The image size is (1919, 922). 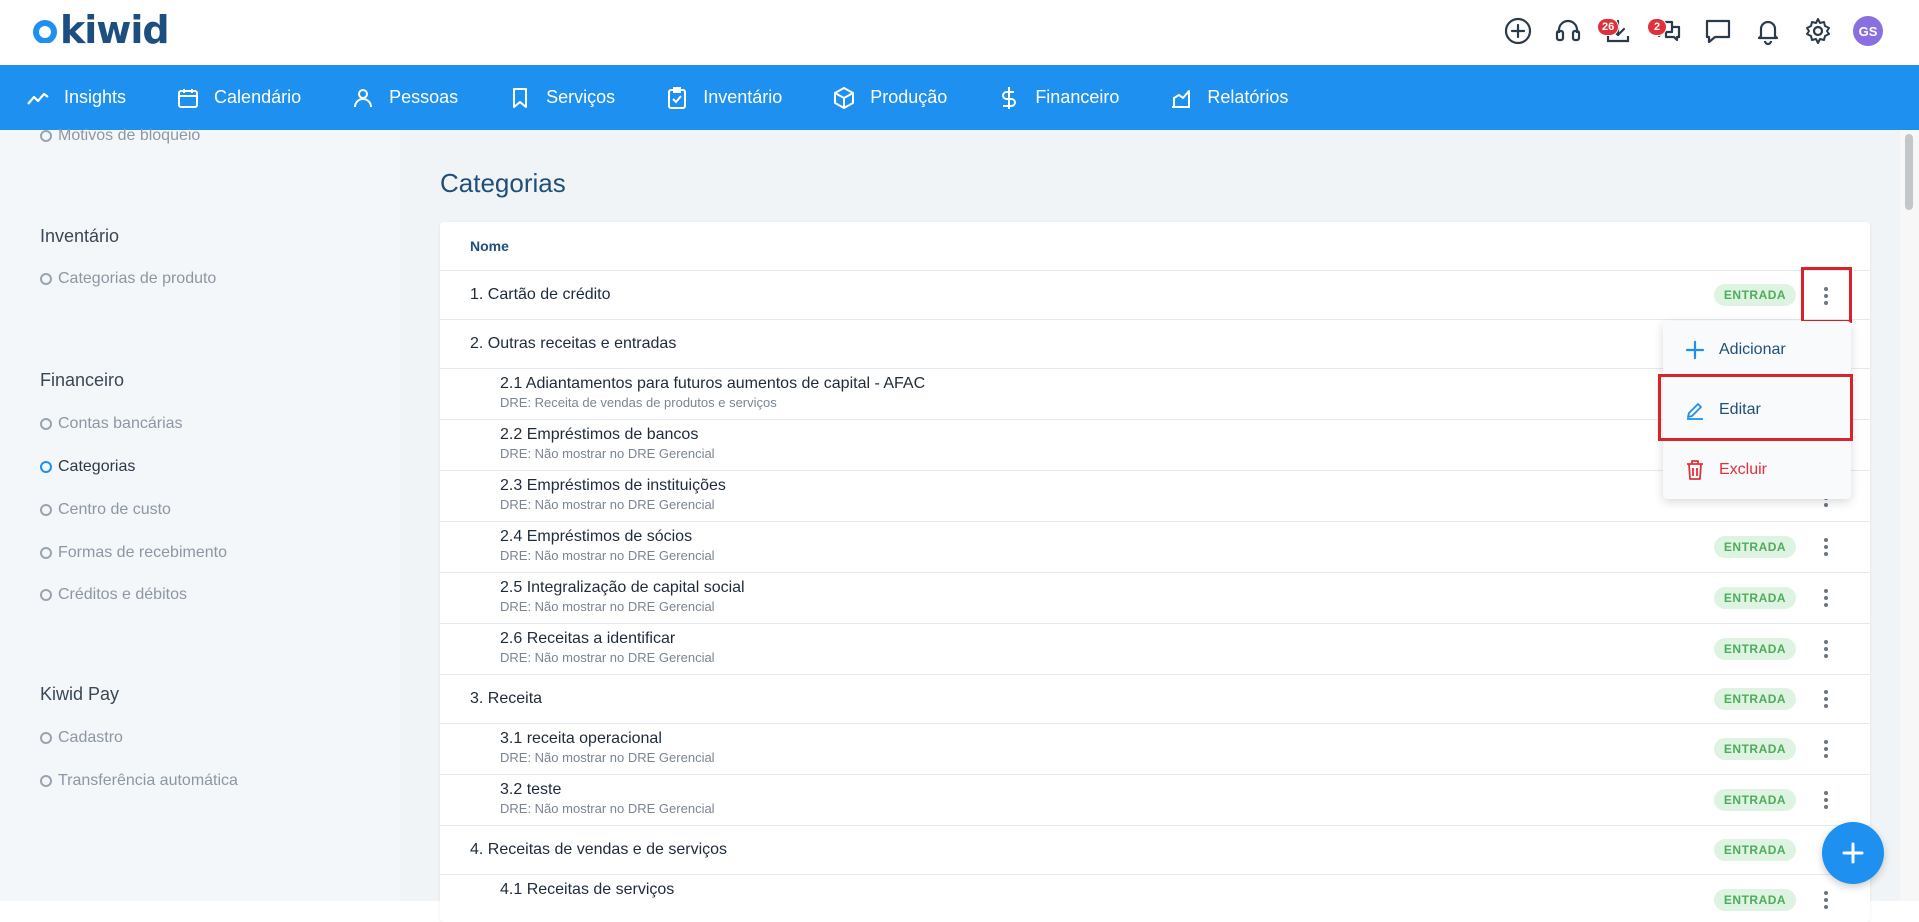 I want to click on bell-icon, so click(x=1768, y=31).